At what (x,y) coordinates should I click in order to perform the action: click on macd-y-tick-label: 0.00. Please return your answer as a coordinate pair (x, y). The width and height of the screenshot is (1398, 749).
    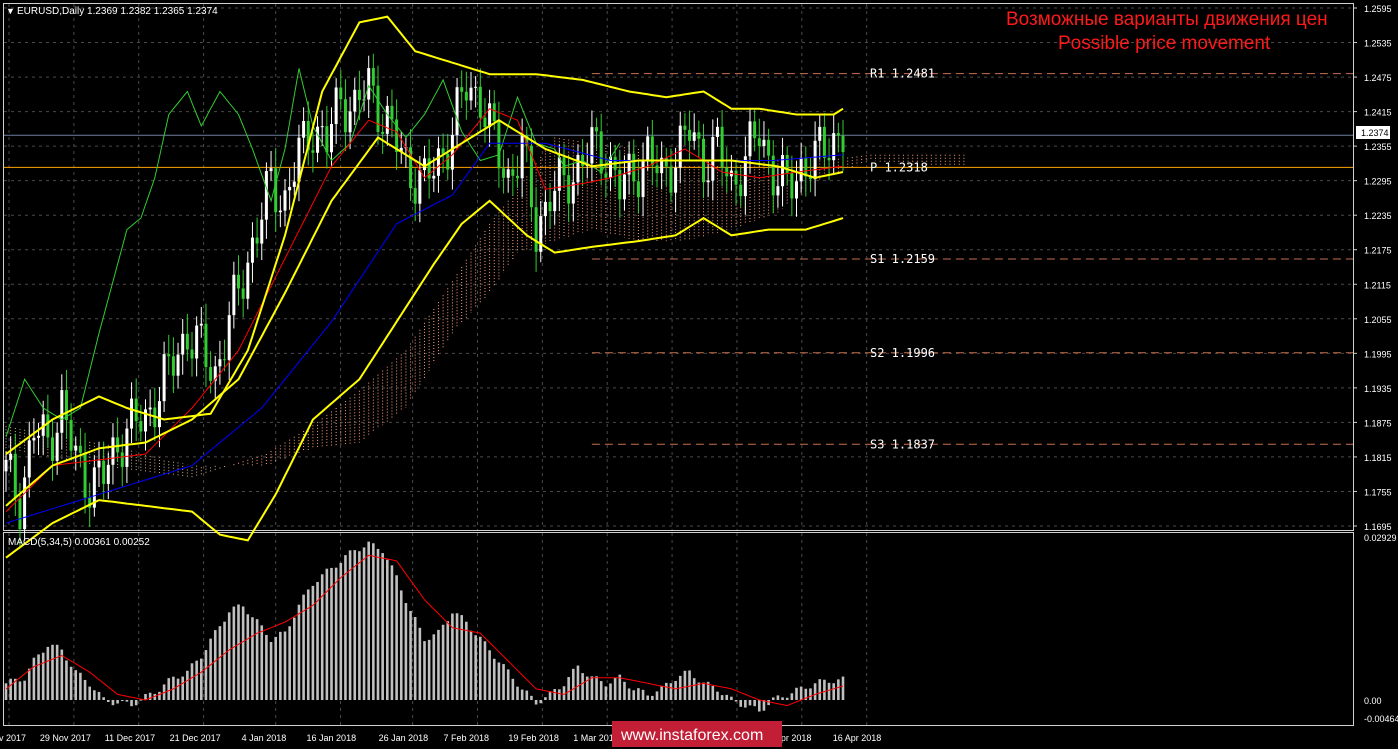
    Looking at the image, I should click on (1373, 701).